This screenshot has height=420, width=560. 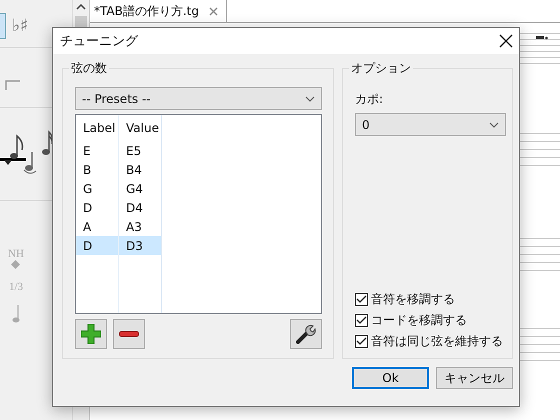 What do you see at coordinates (140, 188) in the screenshot?
I see `table-cell: G4` at bounding box center [140, 188].